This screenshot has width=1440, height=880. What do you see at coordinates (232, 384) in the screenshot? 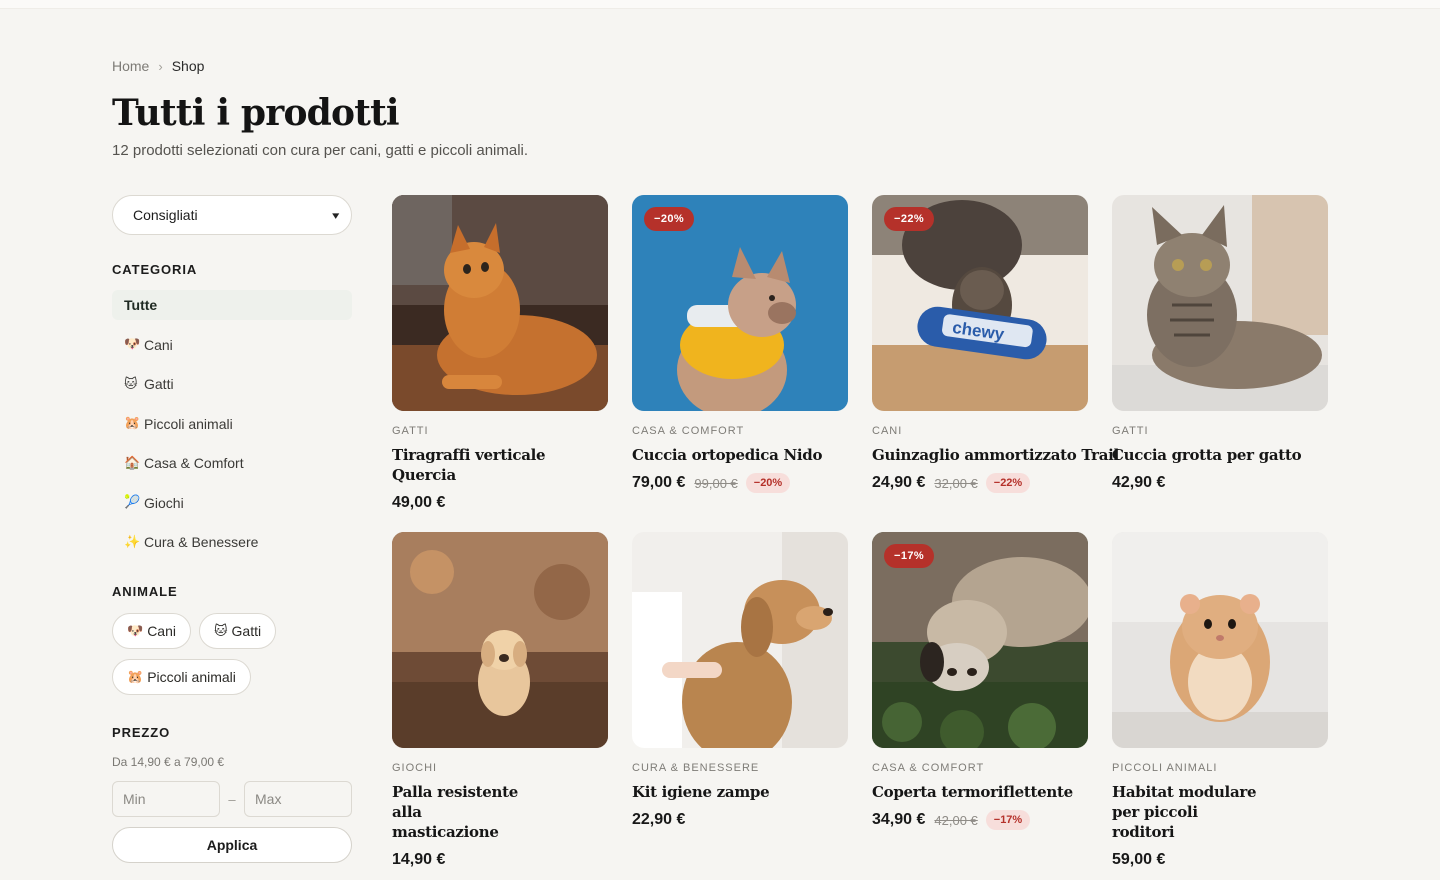
I see `category-item-2: 🐱 Gatti` at bounding box center [232, 384].